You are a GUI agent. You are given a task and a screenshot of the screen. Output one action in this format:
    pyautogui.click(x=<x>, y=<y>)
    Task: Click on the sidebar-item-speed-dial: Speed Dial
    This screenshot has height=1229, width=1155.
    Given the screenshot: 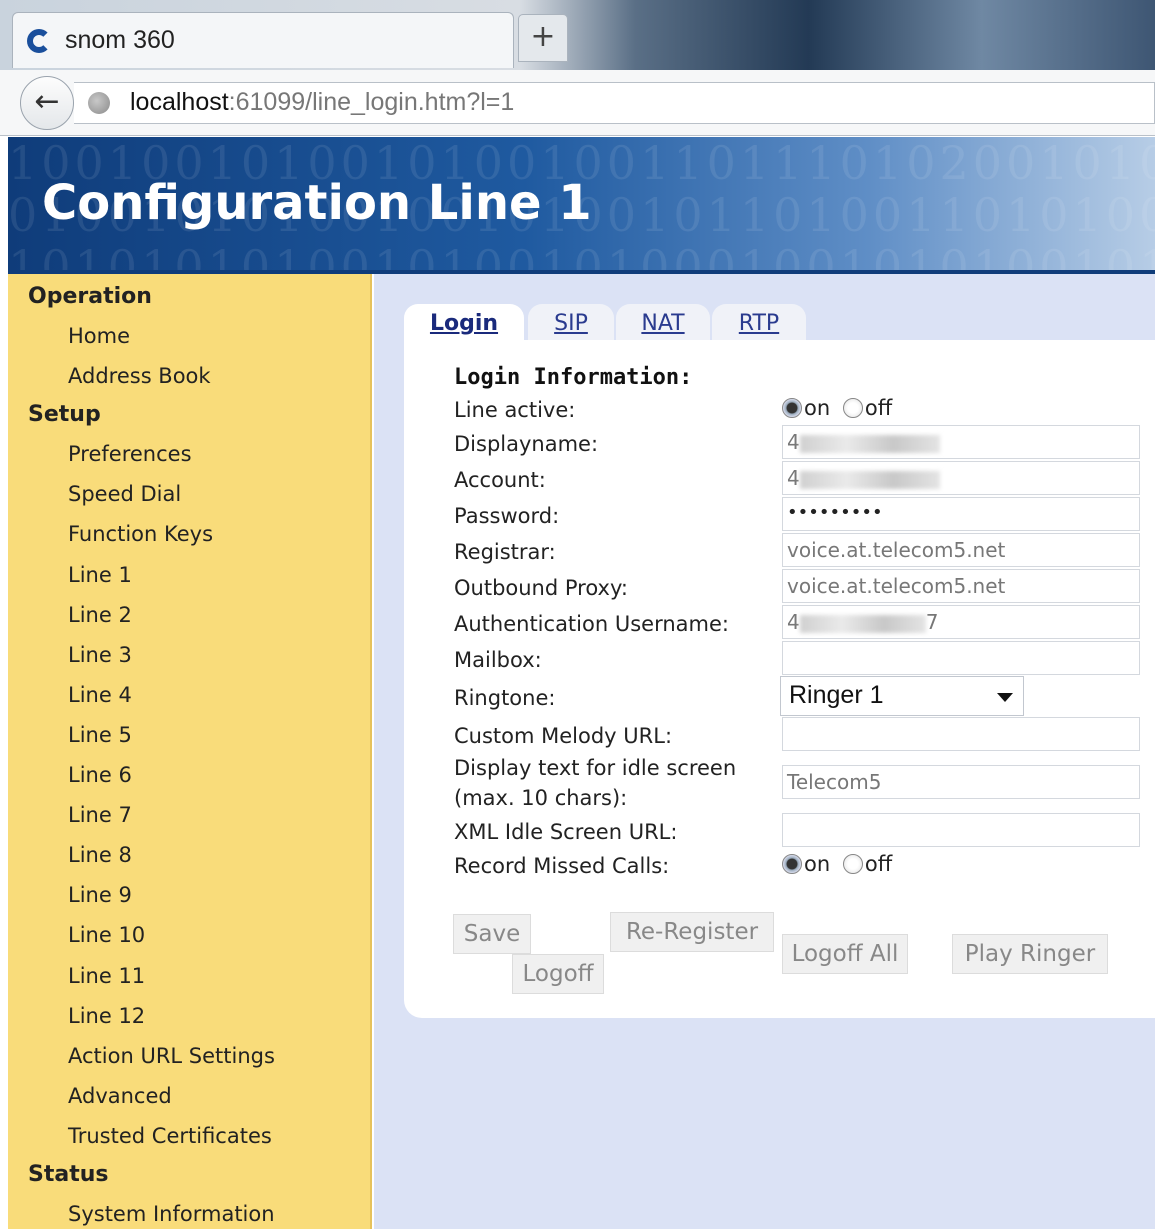 What is the action you would take?
    pyautogui.click(x=124, y=494)
    